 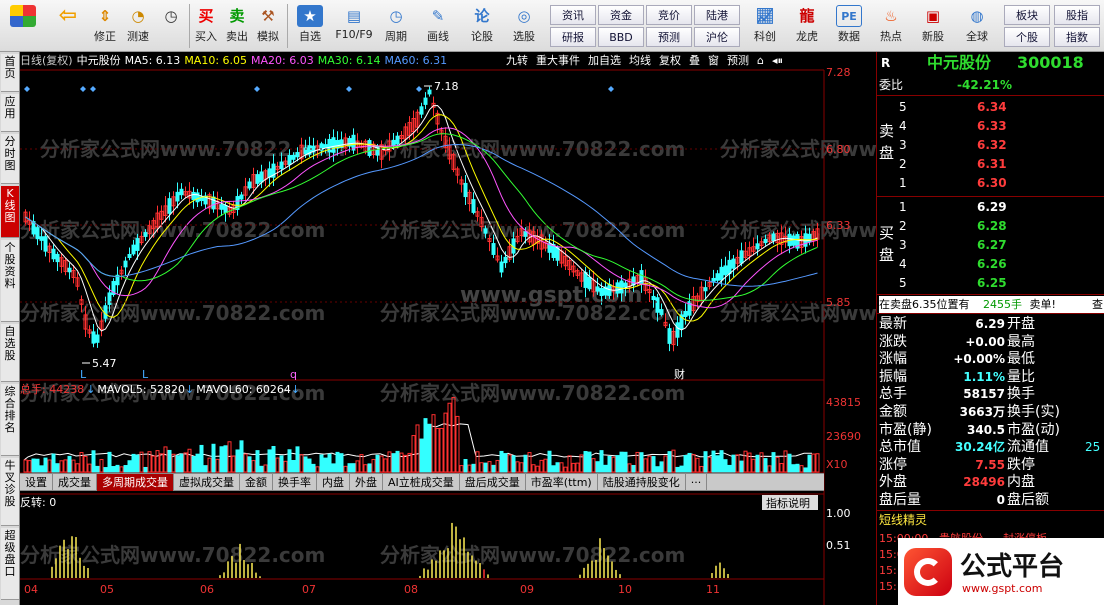 What do you see at coordinates (207, 482) in the screenshot?
I see `tab-virtual-volume: 虚拟成交量` at bounding box center [207, 482].